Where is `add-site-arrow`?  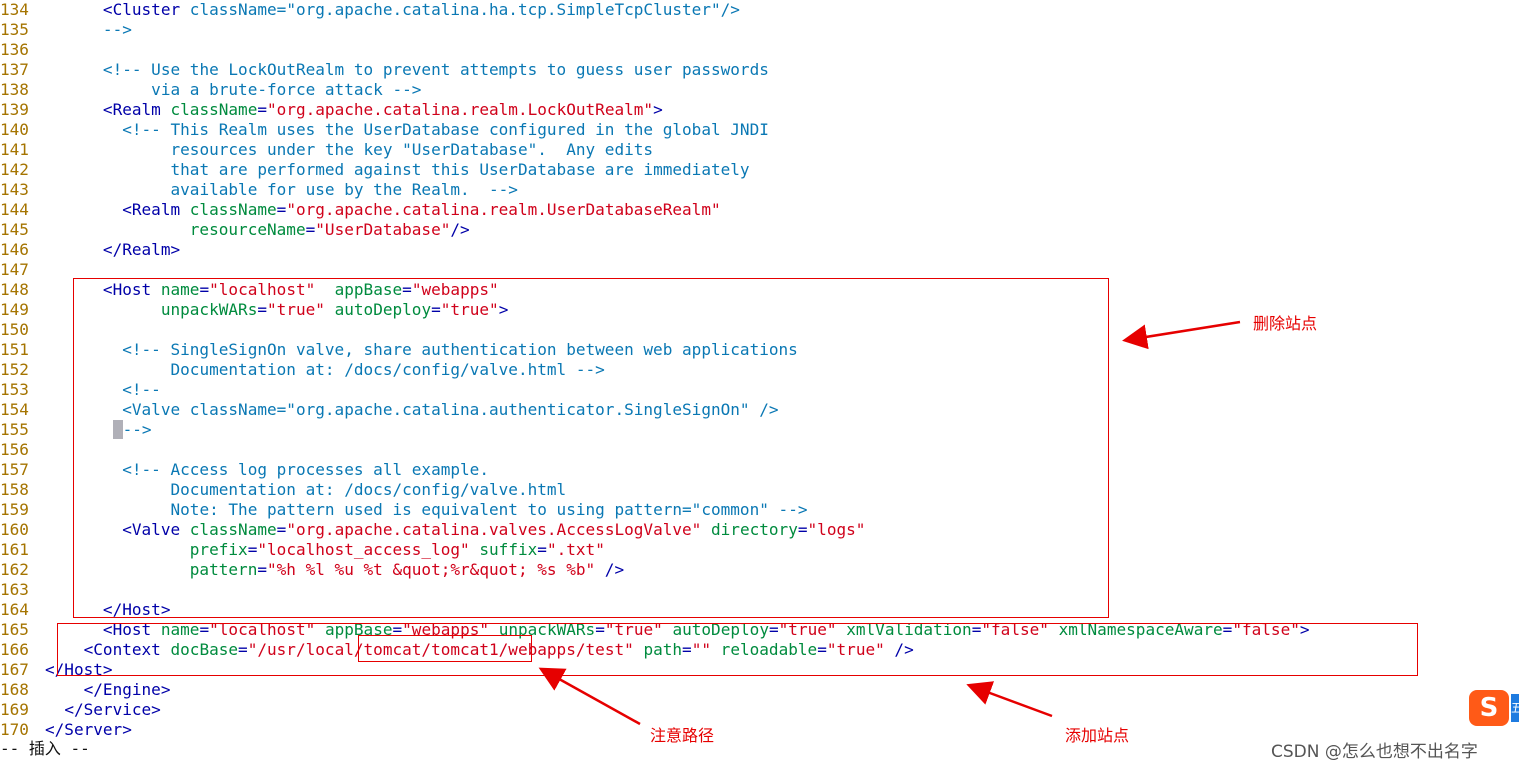
add-site-arrow is located at coordinates (1009, 699).